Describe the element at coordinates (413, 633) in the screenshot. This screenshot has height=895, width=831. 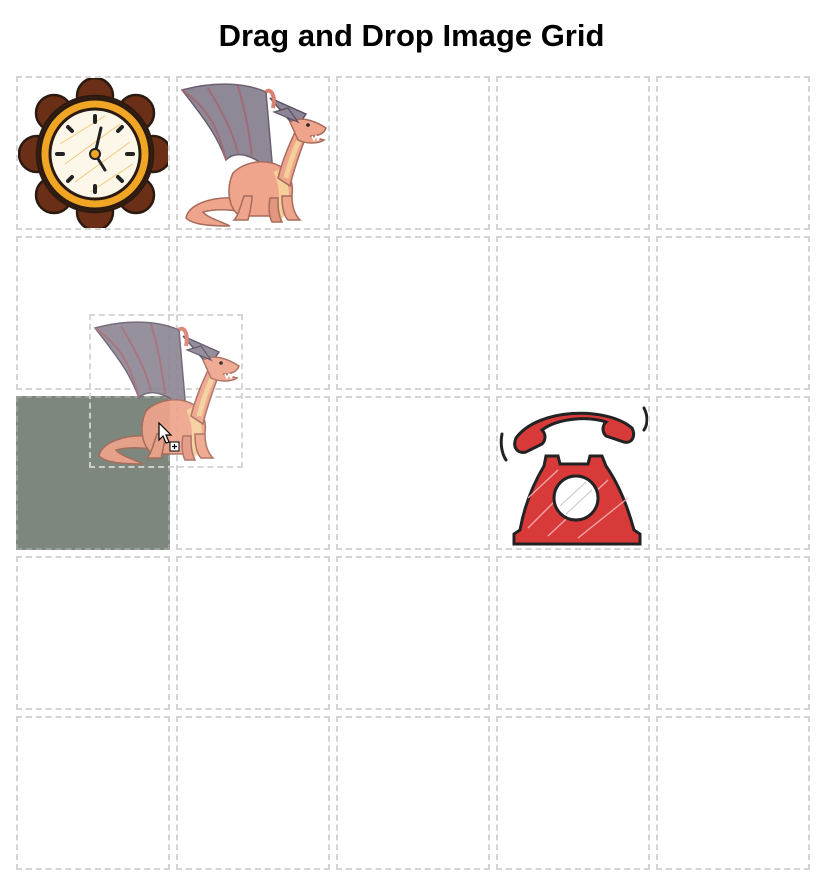
I see `grid-cell-r4-c3` at that location.